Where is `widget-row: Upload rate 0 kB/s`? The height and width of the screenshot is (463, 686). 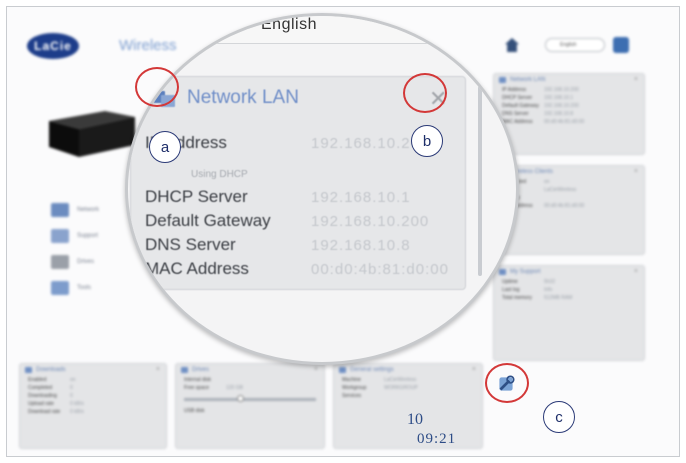
widget-row: Upload rate 0 kB/s is located at coordinates (93, 404).